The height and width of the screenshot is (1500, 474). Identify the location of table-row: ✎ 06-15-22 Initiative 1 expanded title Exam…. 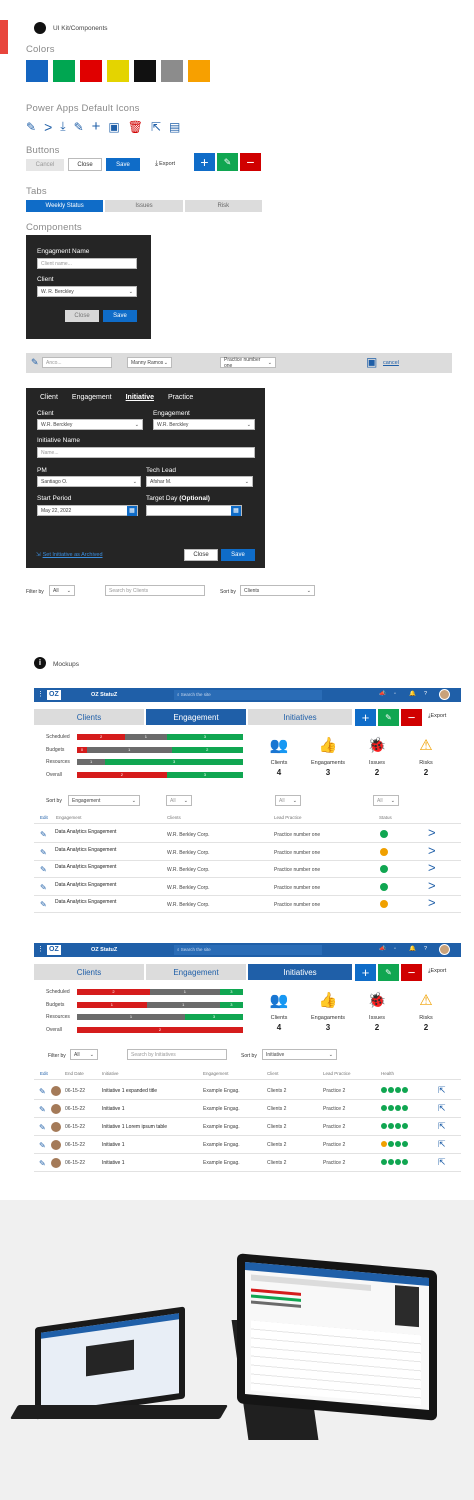
(247, 1091).